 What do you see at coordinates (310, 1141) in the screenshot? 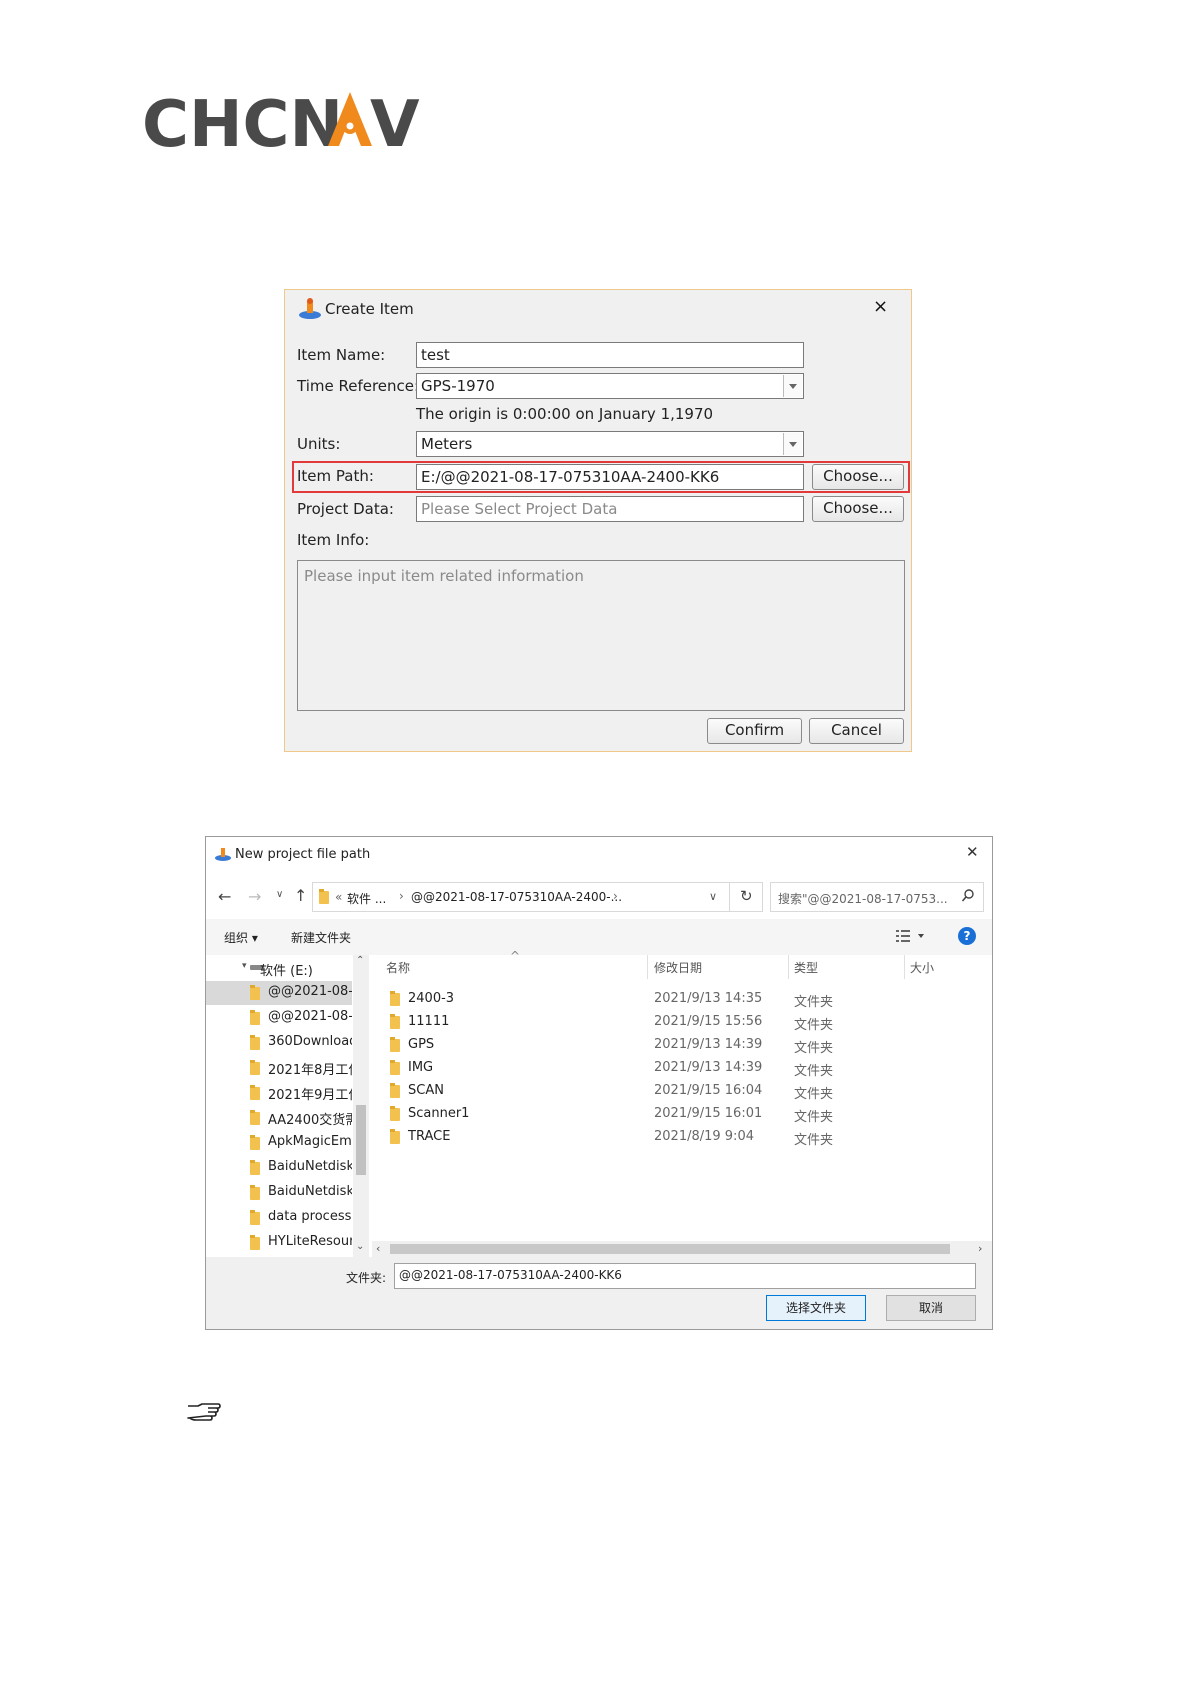
I see `tree-item-label: ApkMagicEmu` at bounding box center [310, 1141].